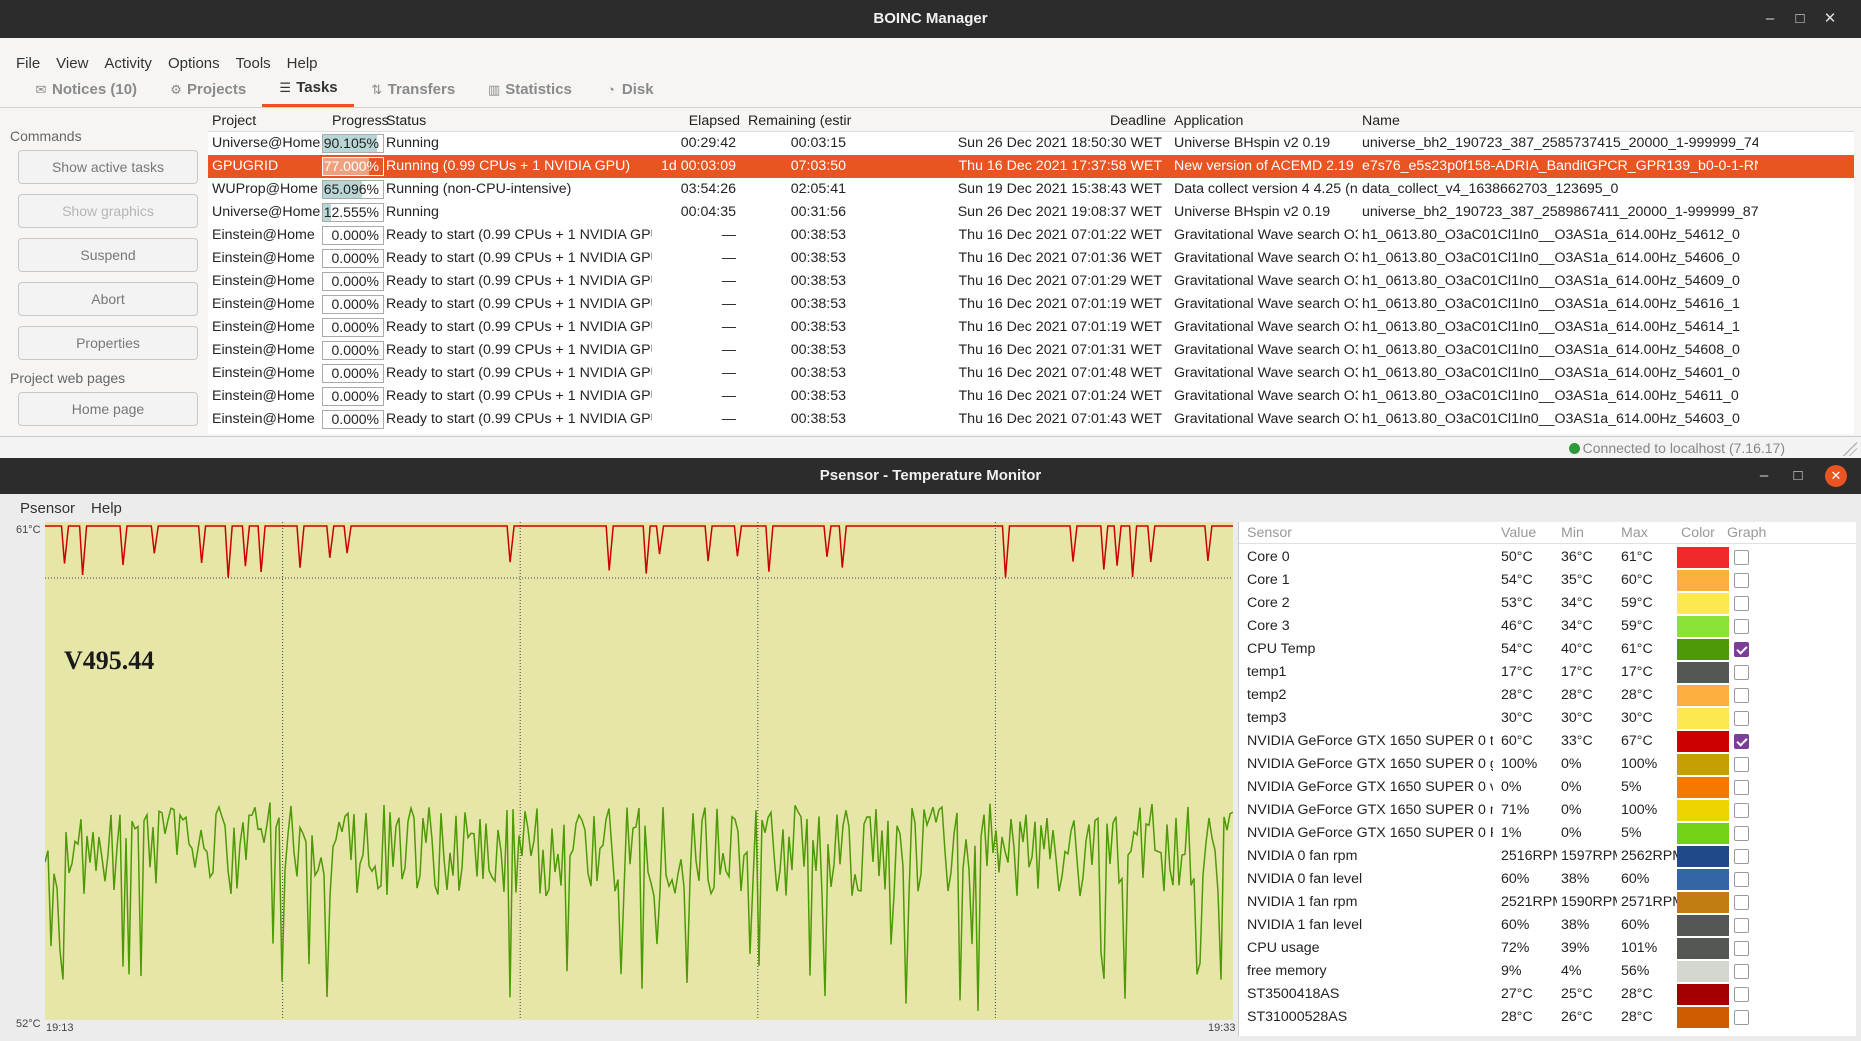 The width and height of the screenshot is (1861, 1041). Describe the element at coordinates (529, 89) in the screenshot. I see `tab-statistics: ▥ Statistics` at that location.